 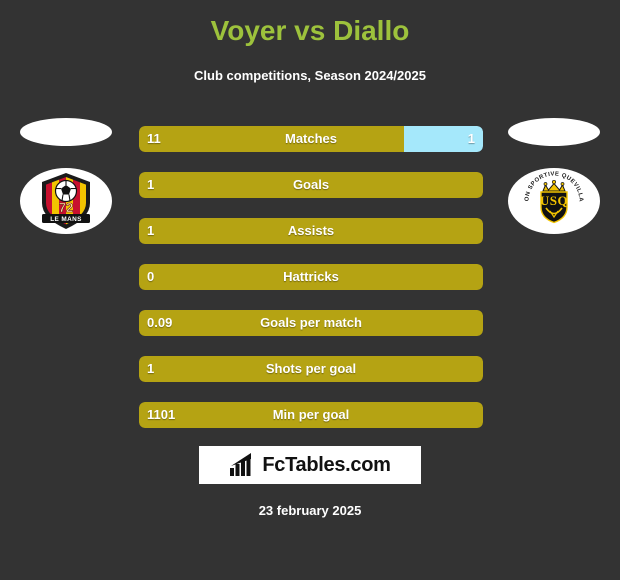 I want to click on fctables-brand-logo: FcTables.com, so click(x=310, y=465).